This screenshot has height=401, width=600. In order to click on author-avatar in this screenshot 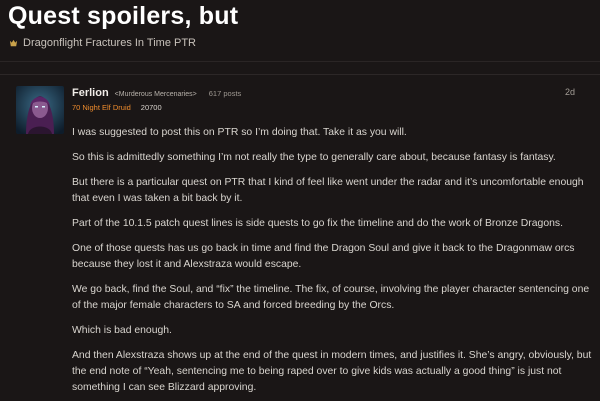, I will do `click(40, 110)`.